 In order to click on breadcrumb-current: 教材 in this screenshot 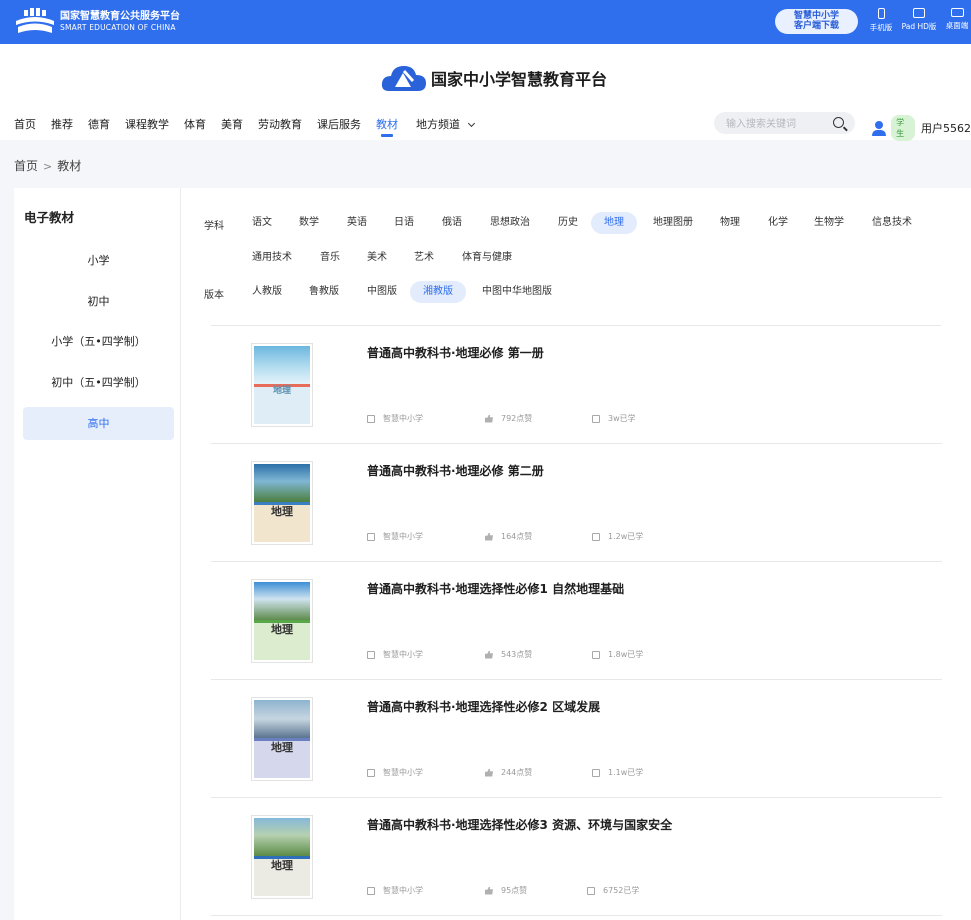, I will do `click(69, 166)`.